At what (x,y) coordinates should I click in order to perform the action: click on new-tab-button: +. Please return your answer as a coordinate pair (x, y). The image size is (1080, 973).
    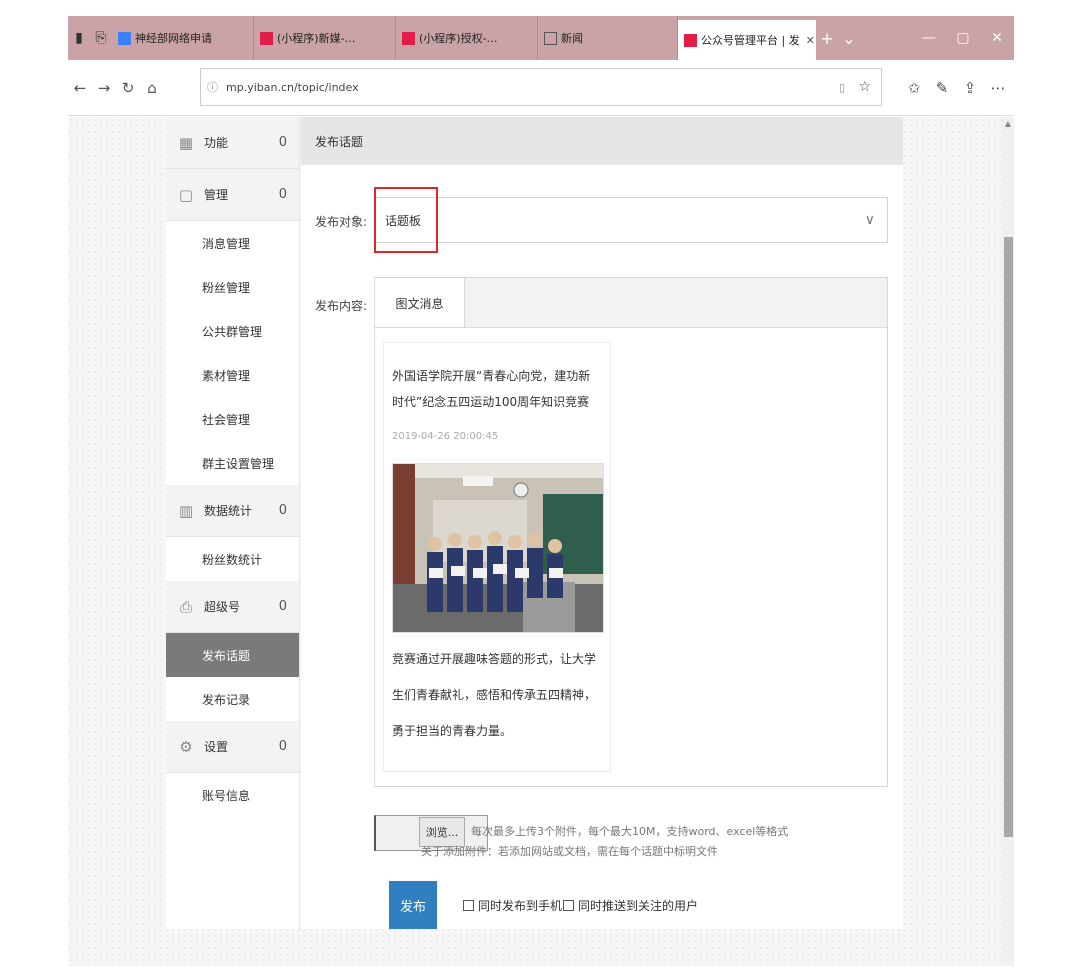
    Looking at the image, I should click on (827, 38).